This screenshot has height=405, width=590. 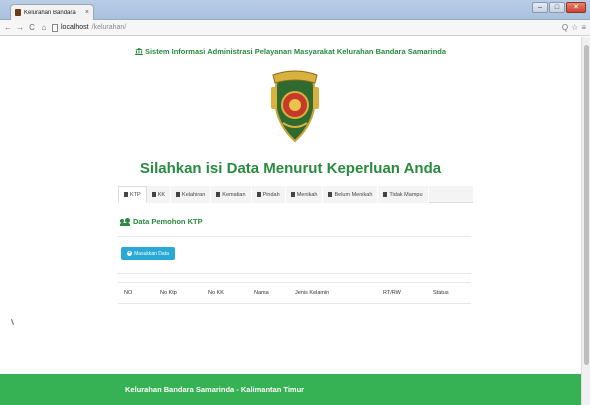 I want to click on browser-titlebar: Kelurahan Bandara × – □ ✕, so click(x=295, y=10).